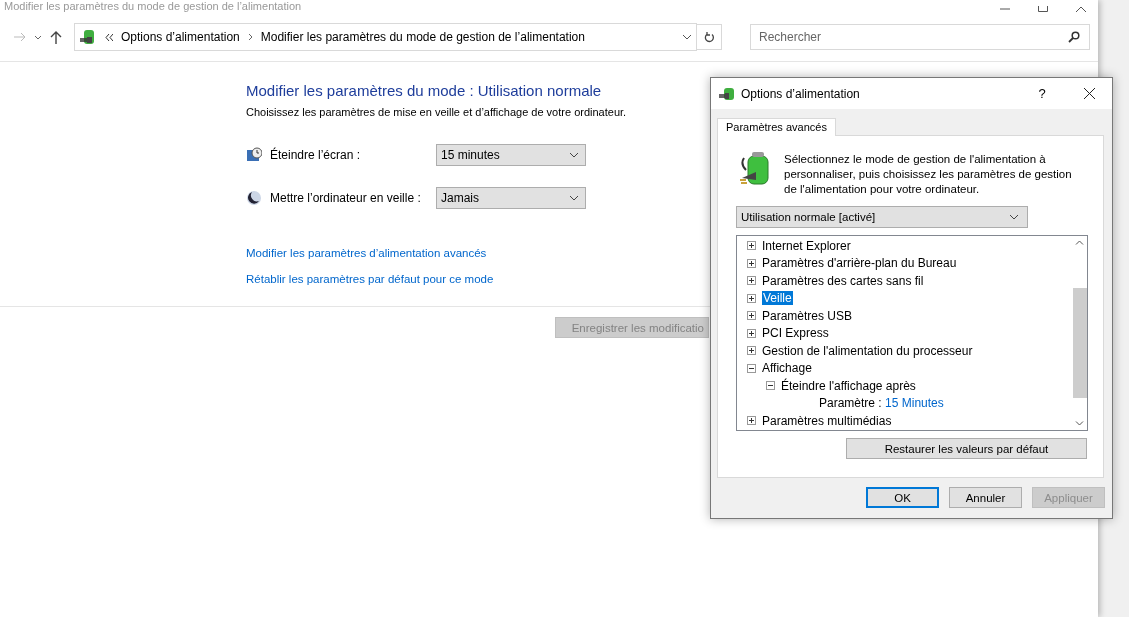  I want to click on monitor-clock-icon, so click(254, 155).